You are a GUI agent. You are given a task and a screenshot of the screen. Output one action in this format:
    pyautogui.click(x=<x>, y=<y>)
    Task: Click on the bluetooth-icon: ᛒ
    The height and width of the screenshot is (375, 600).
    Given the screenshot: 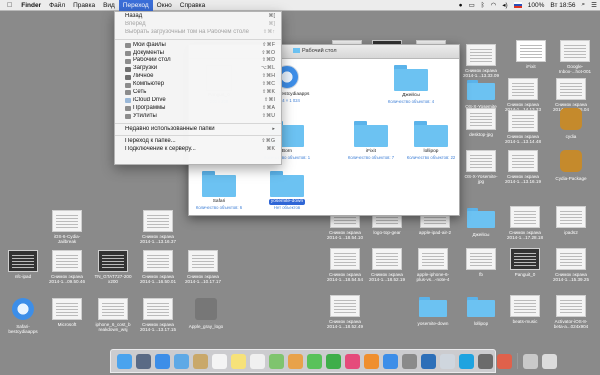 What is the action you would take?
    pyautogui.click(x=483, y=5)
    